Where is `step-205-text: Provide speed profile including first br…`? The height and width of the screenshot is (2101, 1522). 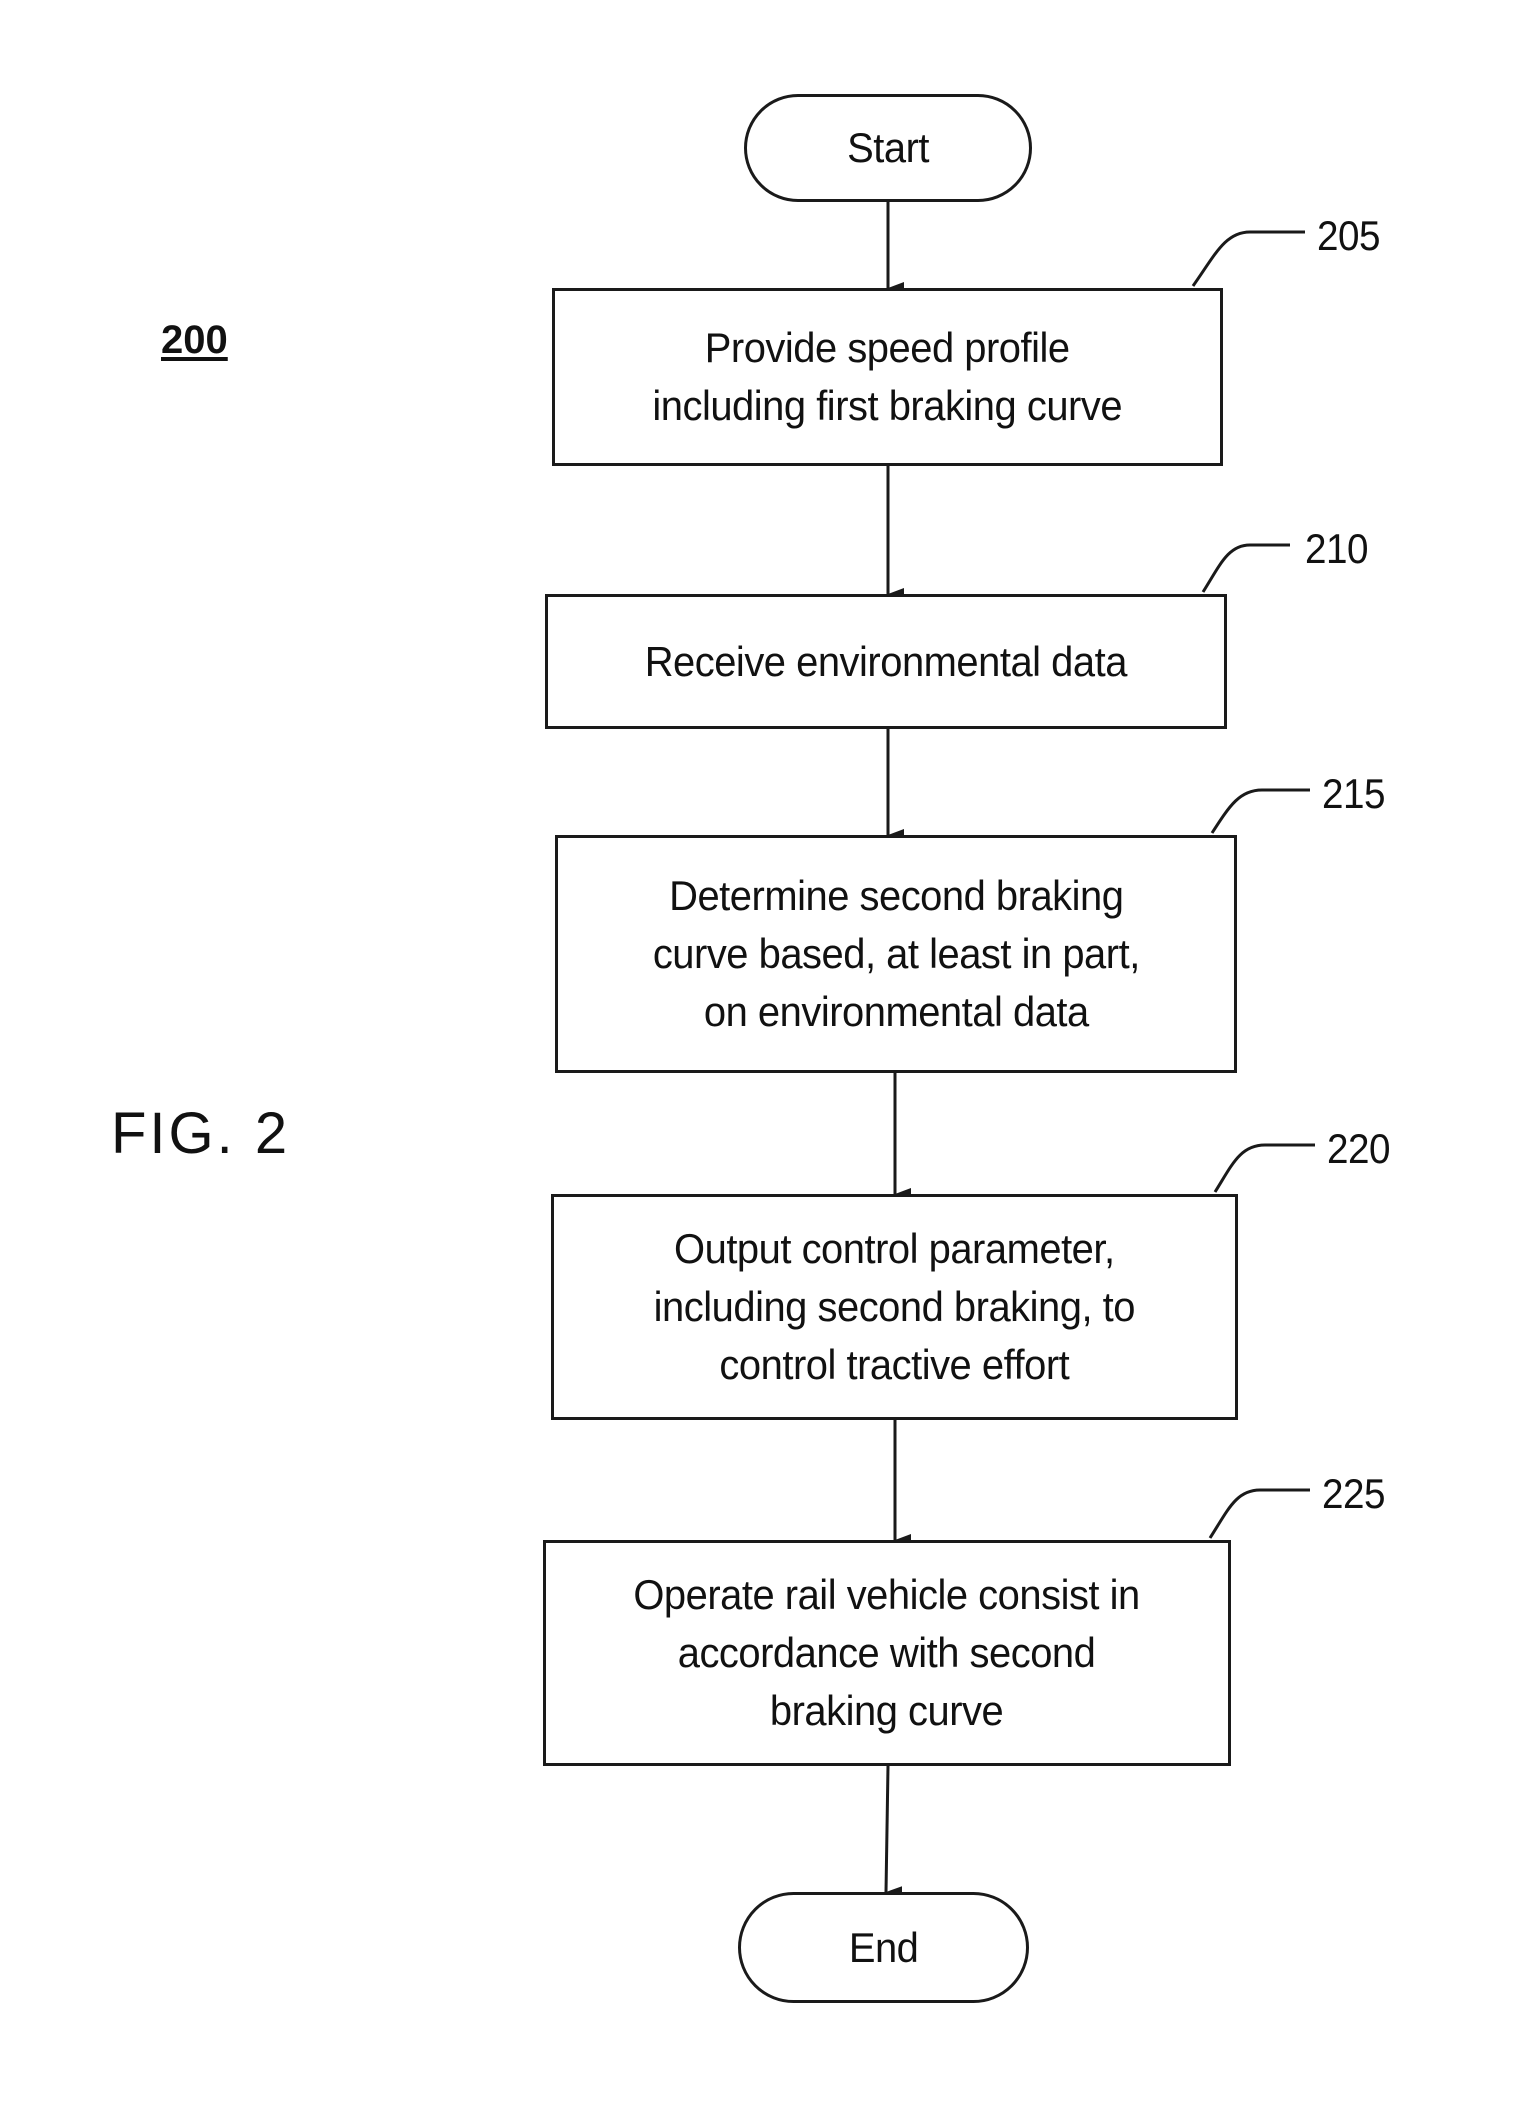 step-205-text: Provide speed profile including first br… is located at coordinates (887, 376).